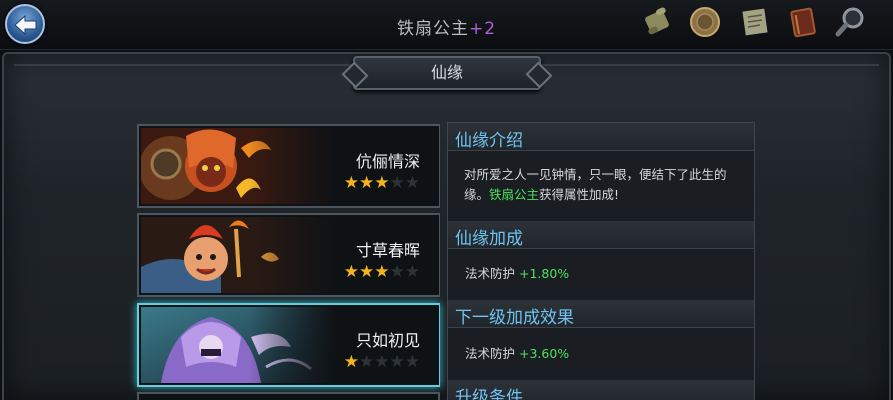 This screenshot has width=893, height=400. What do you see at coordinates (851, 22) in the screenshot?
I see `magnifier-icon` at bounding box center [851, 22].